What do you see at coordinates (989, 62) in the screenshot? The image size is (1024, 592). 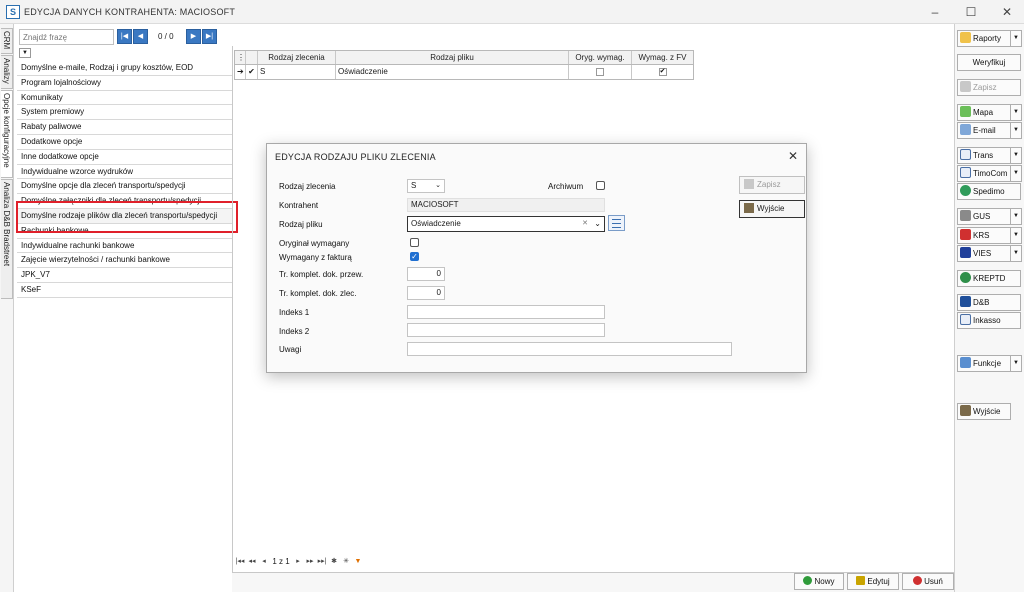 I see `weryfikuj-button: Weryfikuj` at bounding box center [989, 62].